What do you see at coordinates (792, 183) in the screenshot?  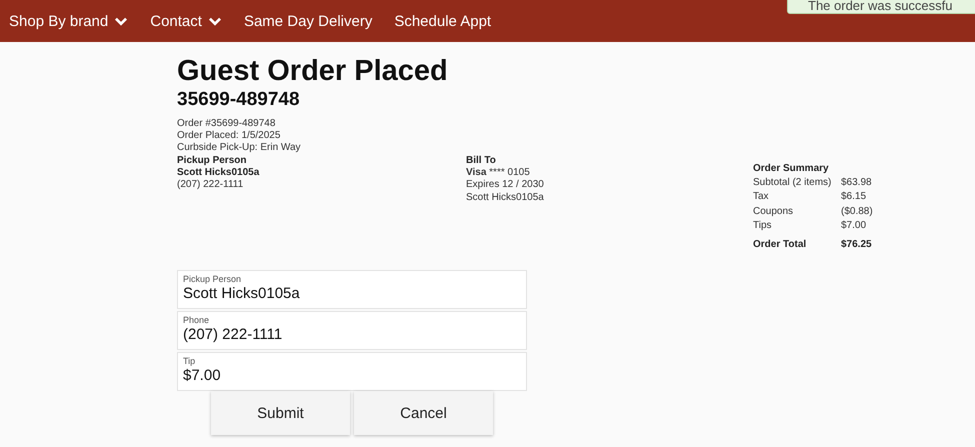 I see `summary-label: Subtotal (2 items)` at bounding box center [792, 183].